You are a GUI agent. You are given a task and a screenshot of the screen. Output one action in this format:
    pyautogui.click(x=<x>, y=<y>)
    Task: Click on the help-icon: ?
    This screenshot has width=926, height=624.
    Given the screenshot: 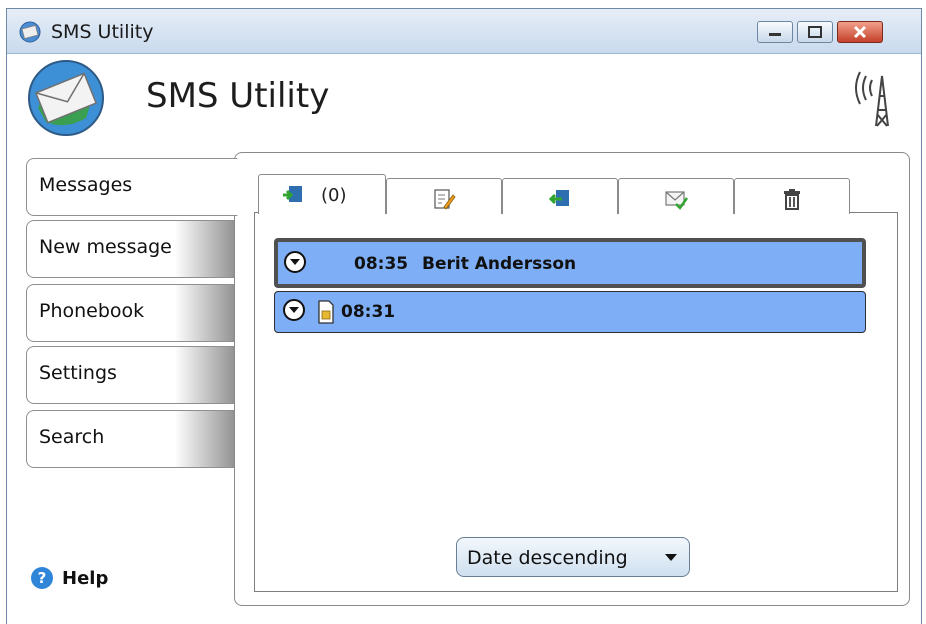 What is the action you would take?
    pyautogui.click(x=42, y=578)
    